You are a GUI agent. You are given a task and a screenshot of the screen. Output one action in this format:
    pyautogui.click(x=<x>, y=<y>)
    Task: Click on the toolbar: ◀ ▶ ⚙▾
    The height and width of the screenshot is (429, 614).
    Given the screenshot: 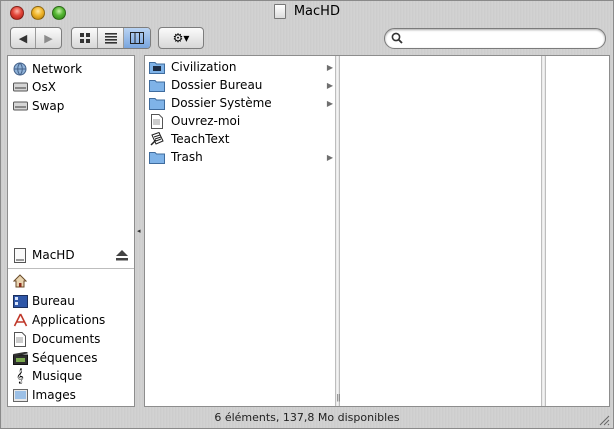 What is the action you would take?
    pyautogui.click(x=307, y=39)
    